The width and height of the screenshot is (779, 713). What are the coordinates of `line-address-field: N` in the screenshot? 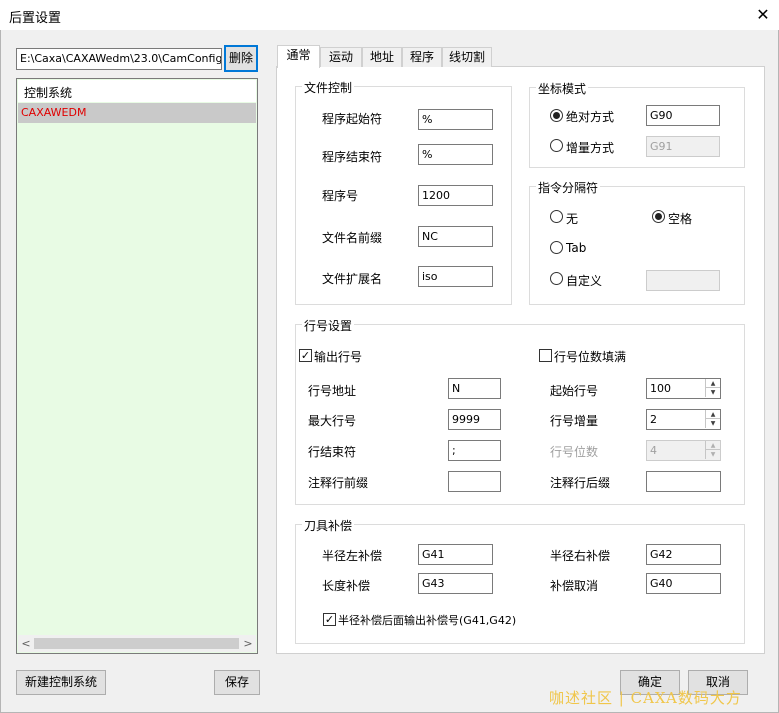 It's located at (474, 388).